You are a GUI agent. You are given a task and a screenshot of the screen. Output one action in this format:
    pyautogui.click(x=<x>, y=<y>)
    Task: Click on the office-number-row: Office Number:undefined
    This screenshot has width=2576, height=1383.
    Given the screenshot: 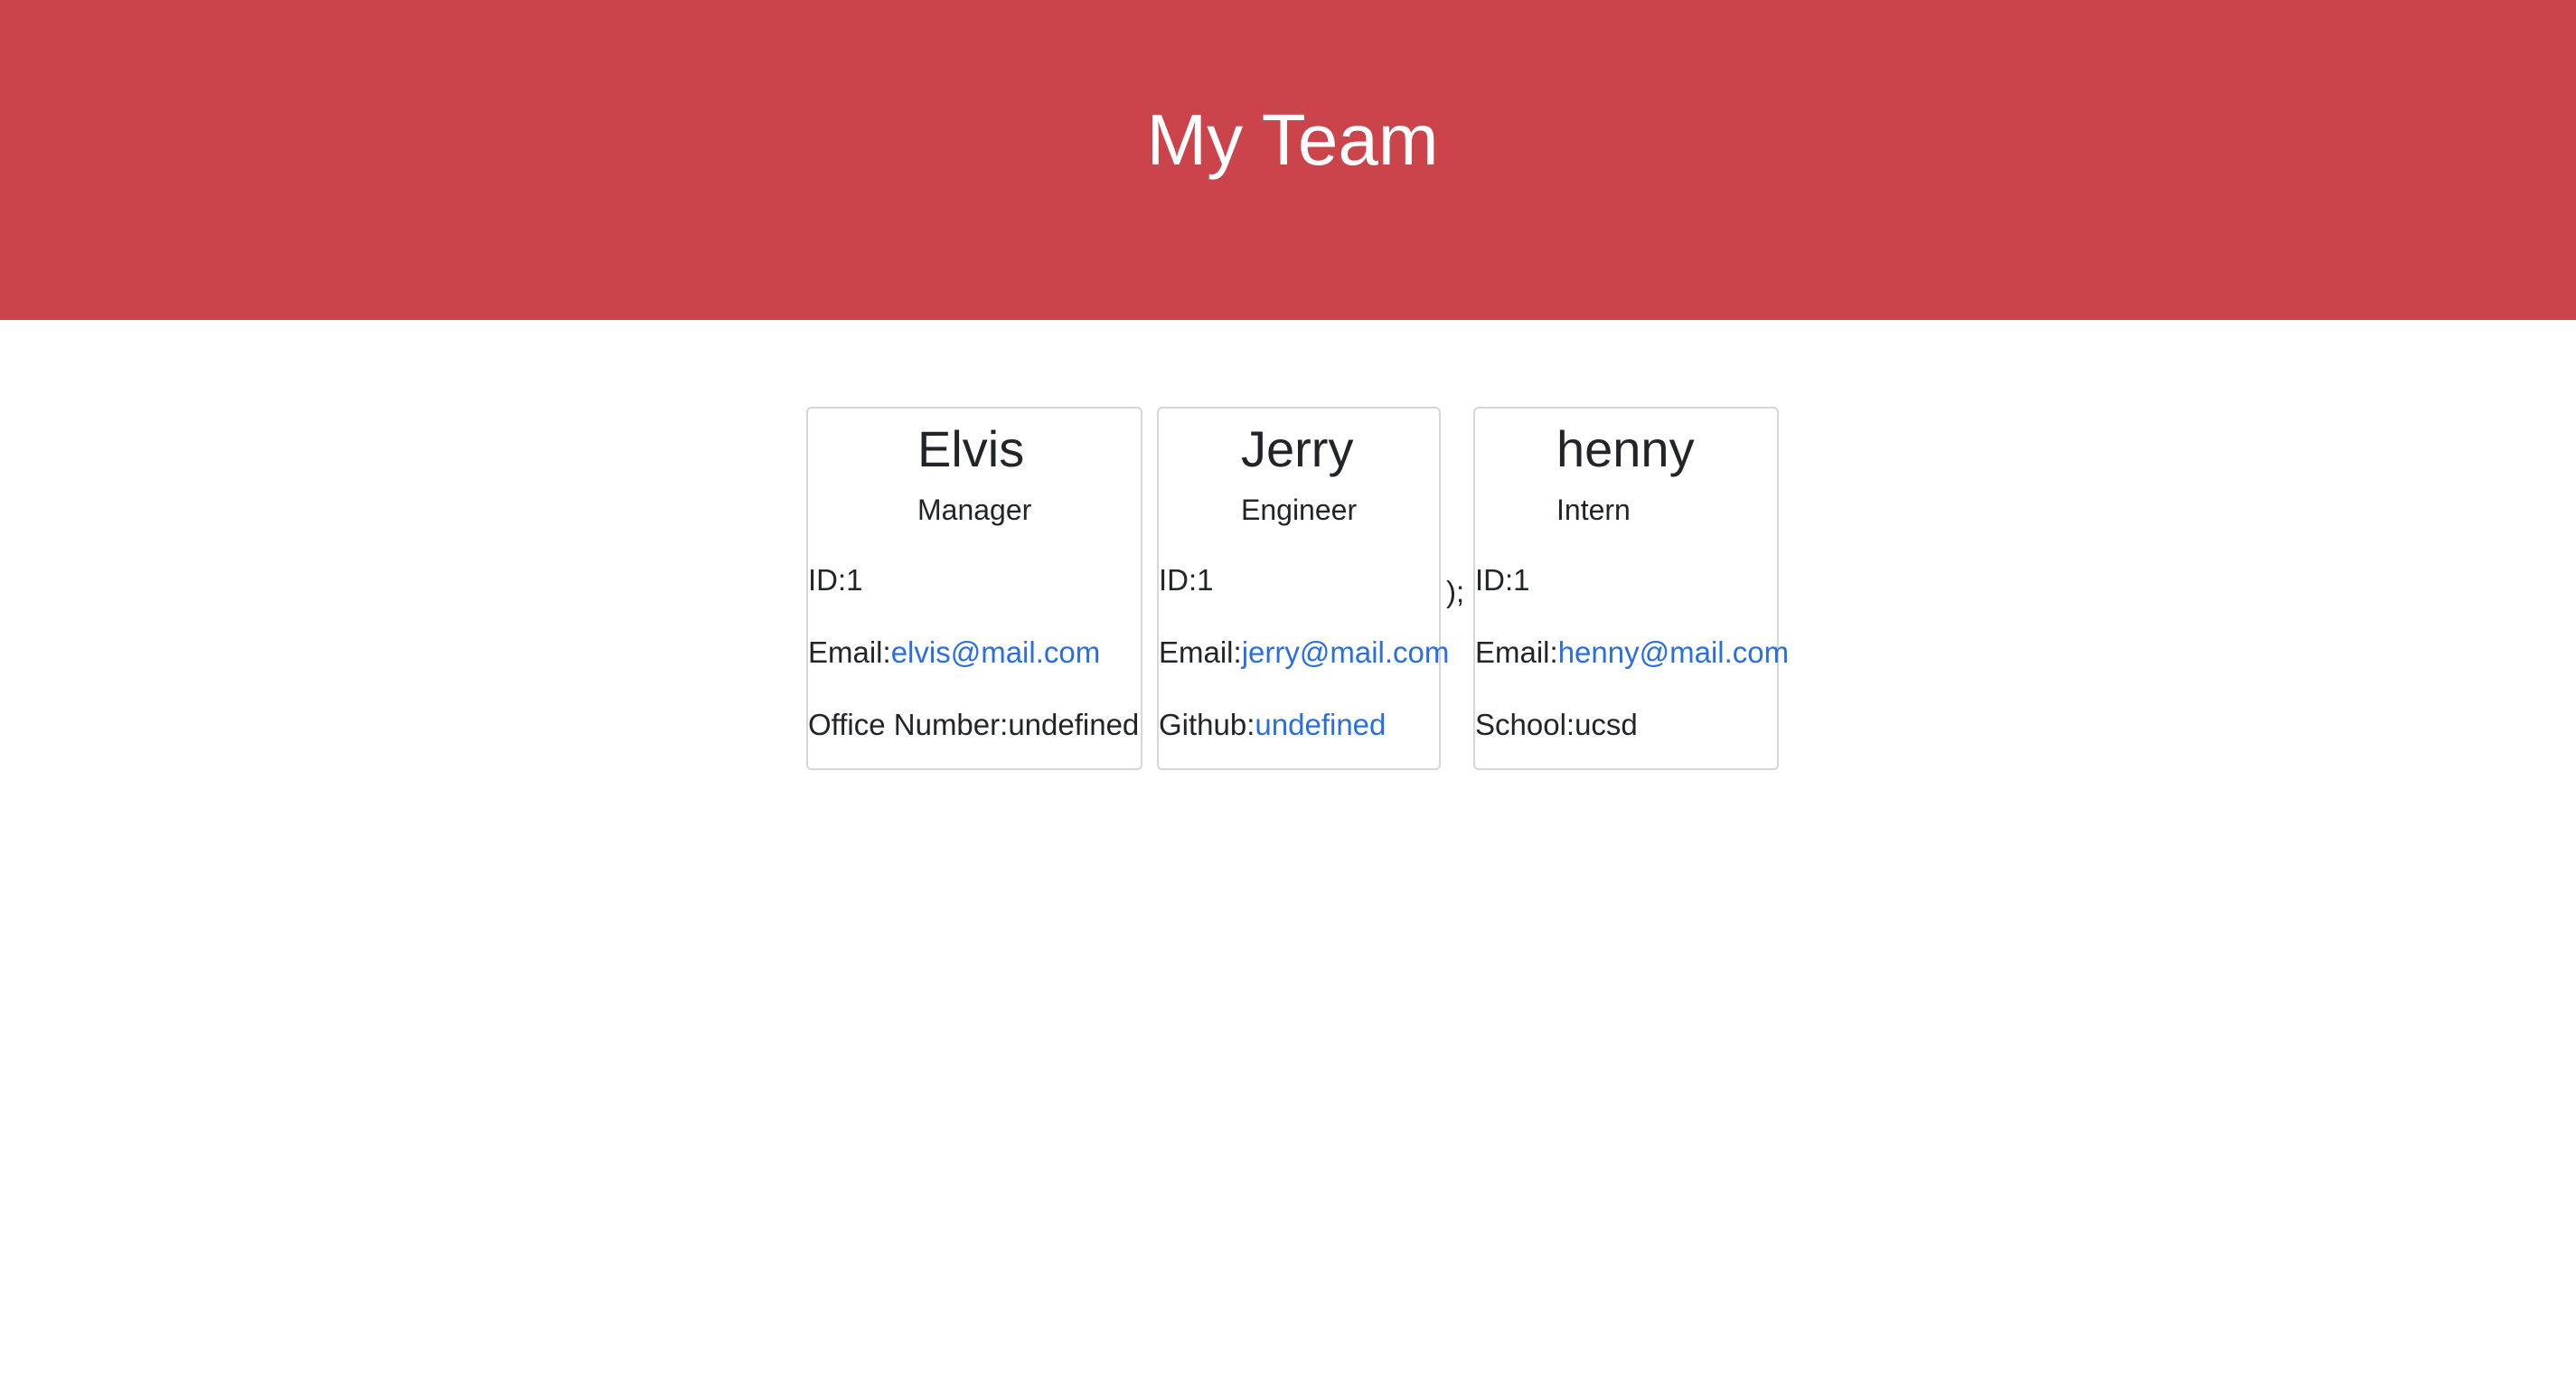 What is the action you would take?
    pyautogui.click(x=974, y=725)
    